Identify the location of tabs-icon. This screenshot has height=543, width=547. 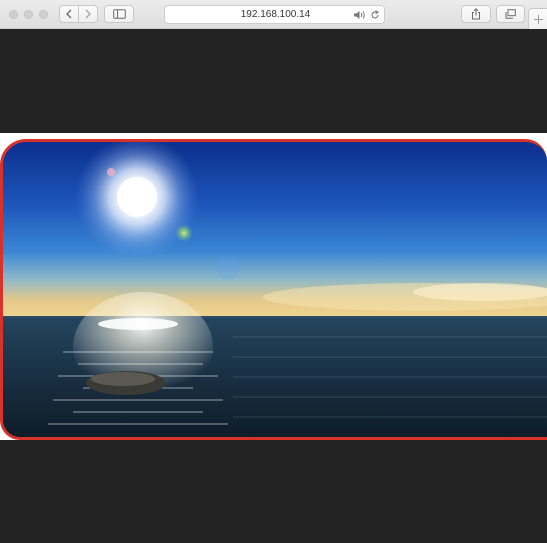
(510, 14).